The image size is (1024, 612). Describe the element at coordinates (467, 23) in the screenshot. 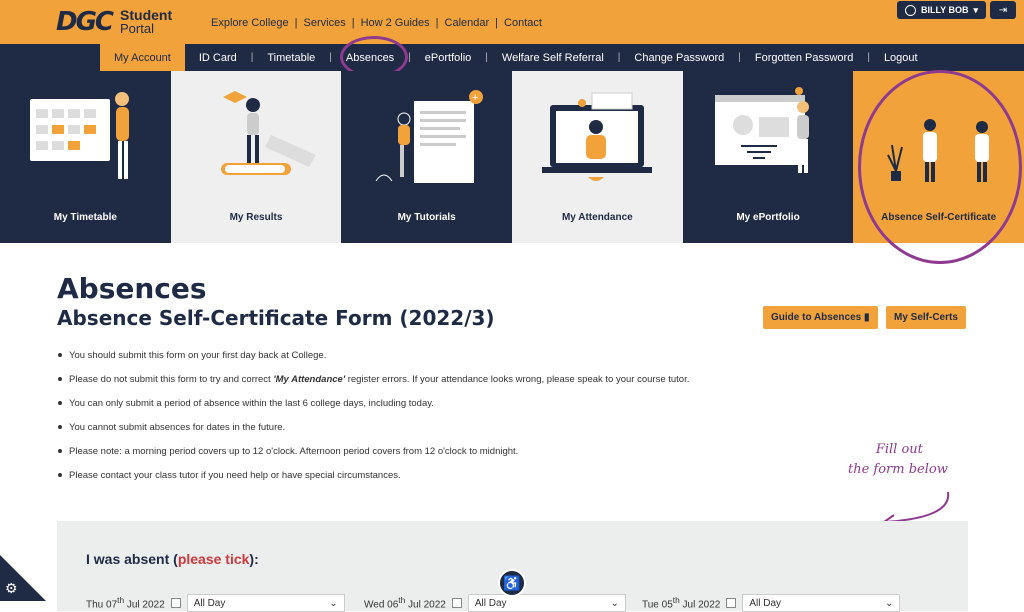

I see `topnav-calendar: Calendar` at that location.